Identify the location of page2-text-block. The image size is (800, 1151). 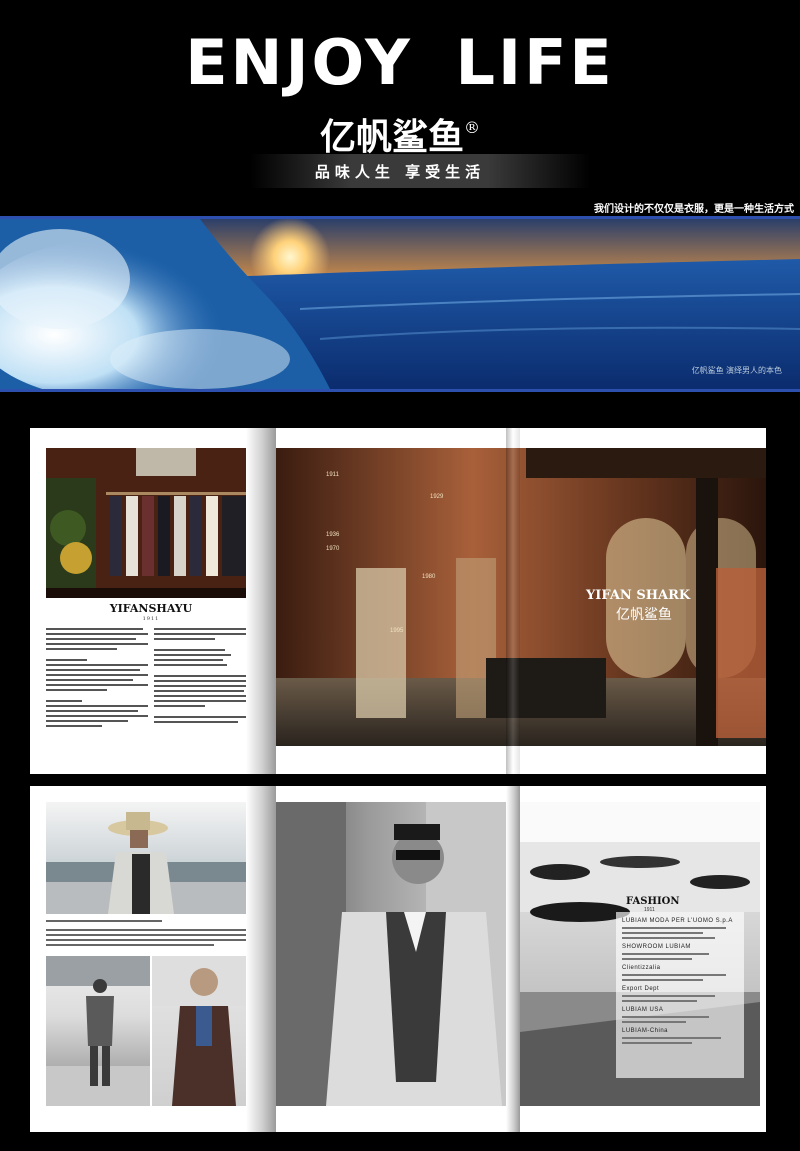
(151, 934).